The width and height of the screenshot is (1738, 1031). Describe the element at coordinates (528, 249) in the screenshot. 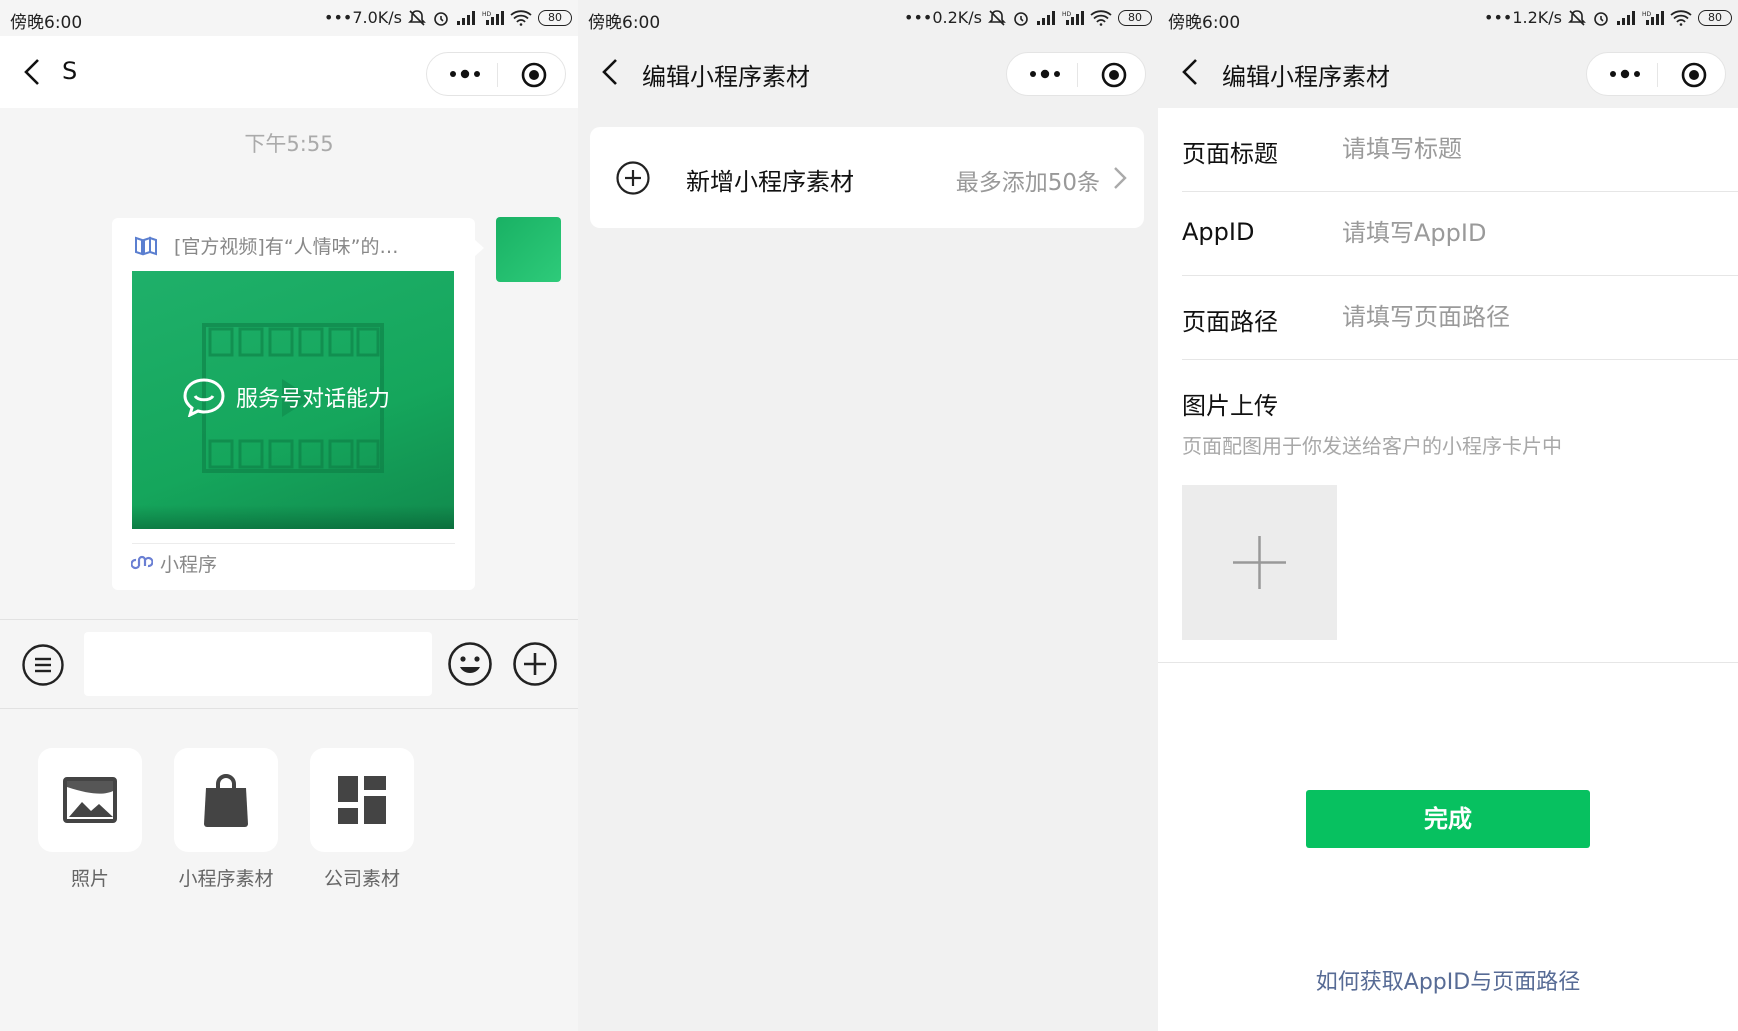

I see `avatar` at that location.